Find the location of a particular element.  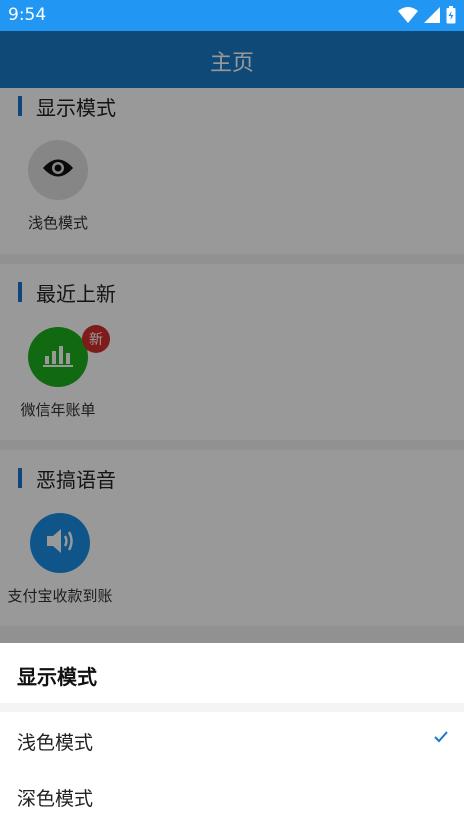

wifi-icon is located at coordinates (408, 17).